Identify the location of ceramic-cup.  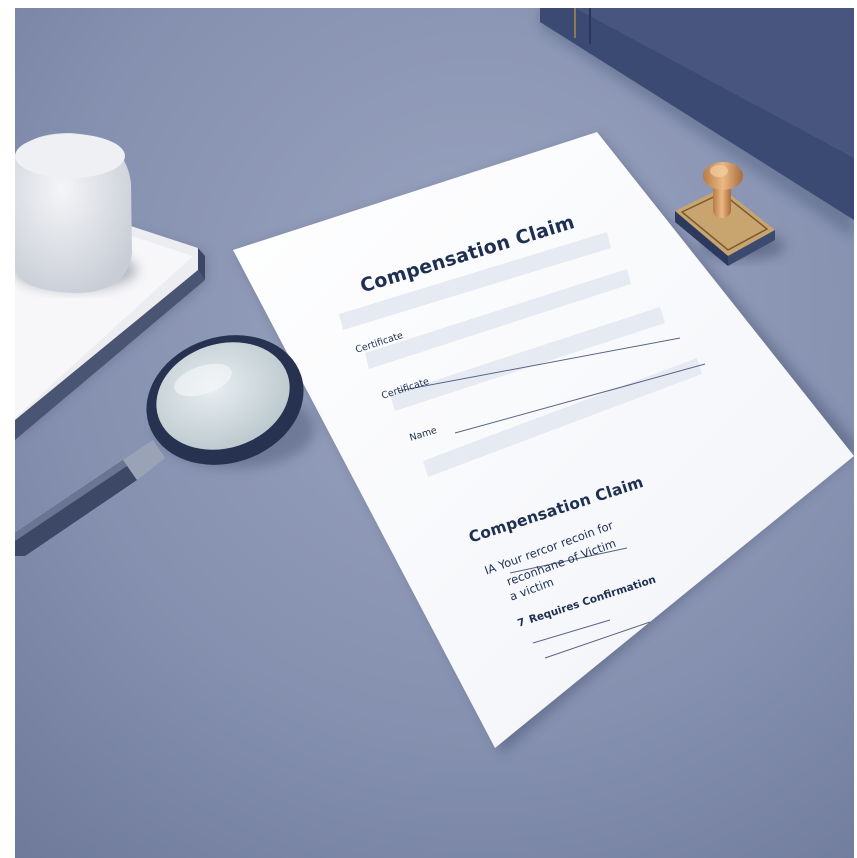
(76, 213).